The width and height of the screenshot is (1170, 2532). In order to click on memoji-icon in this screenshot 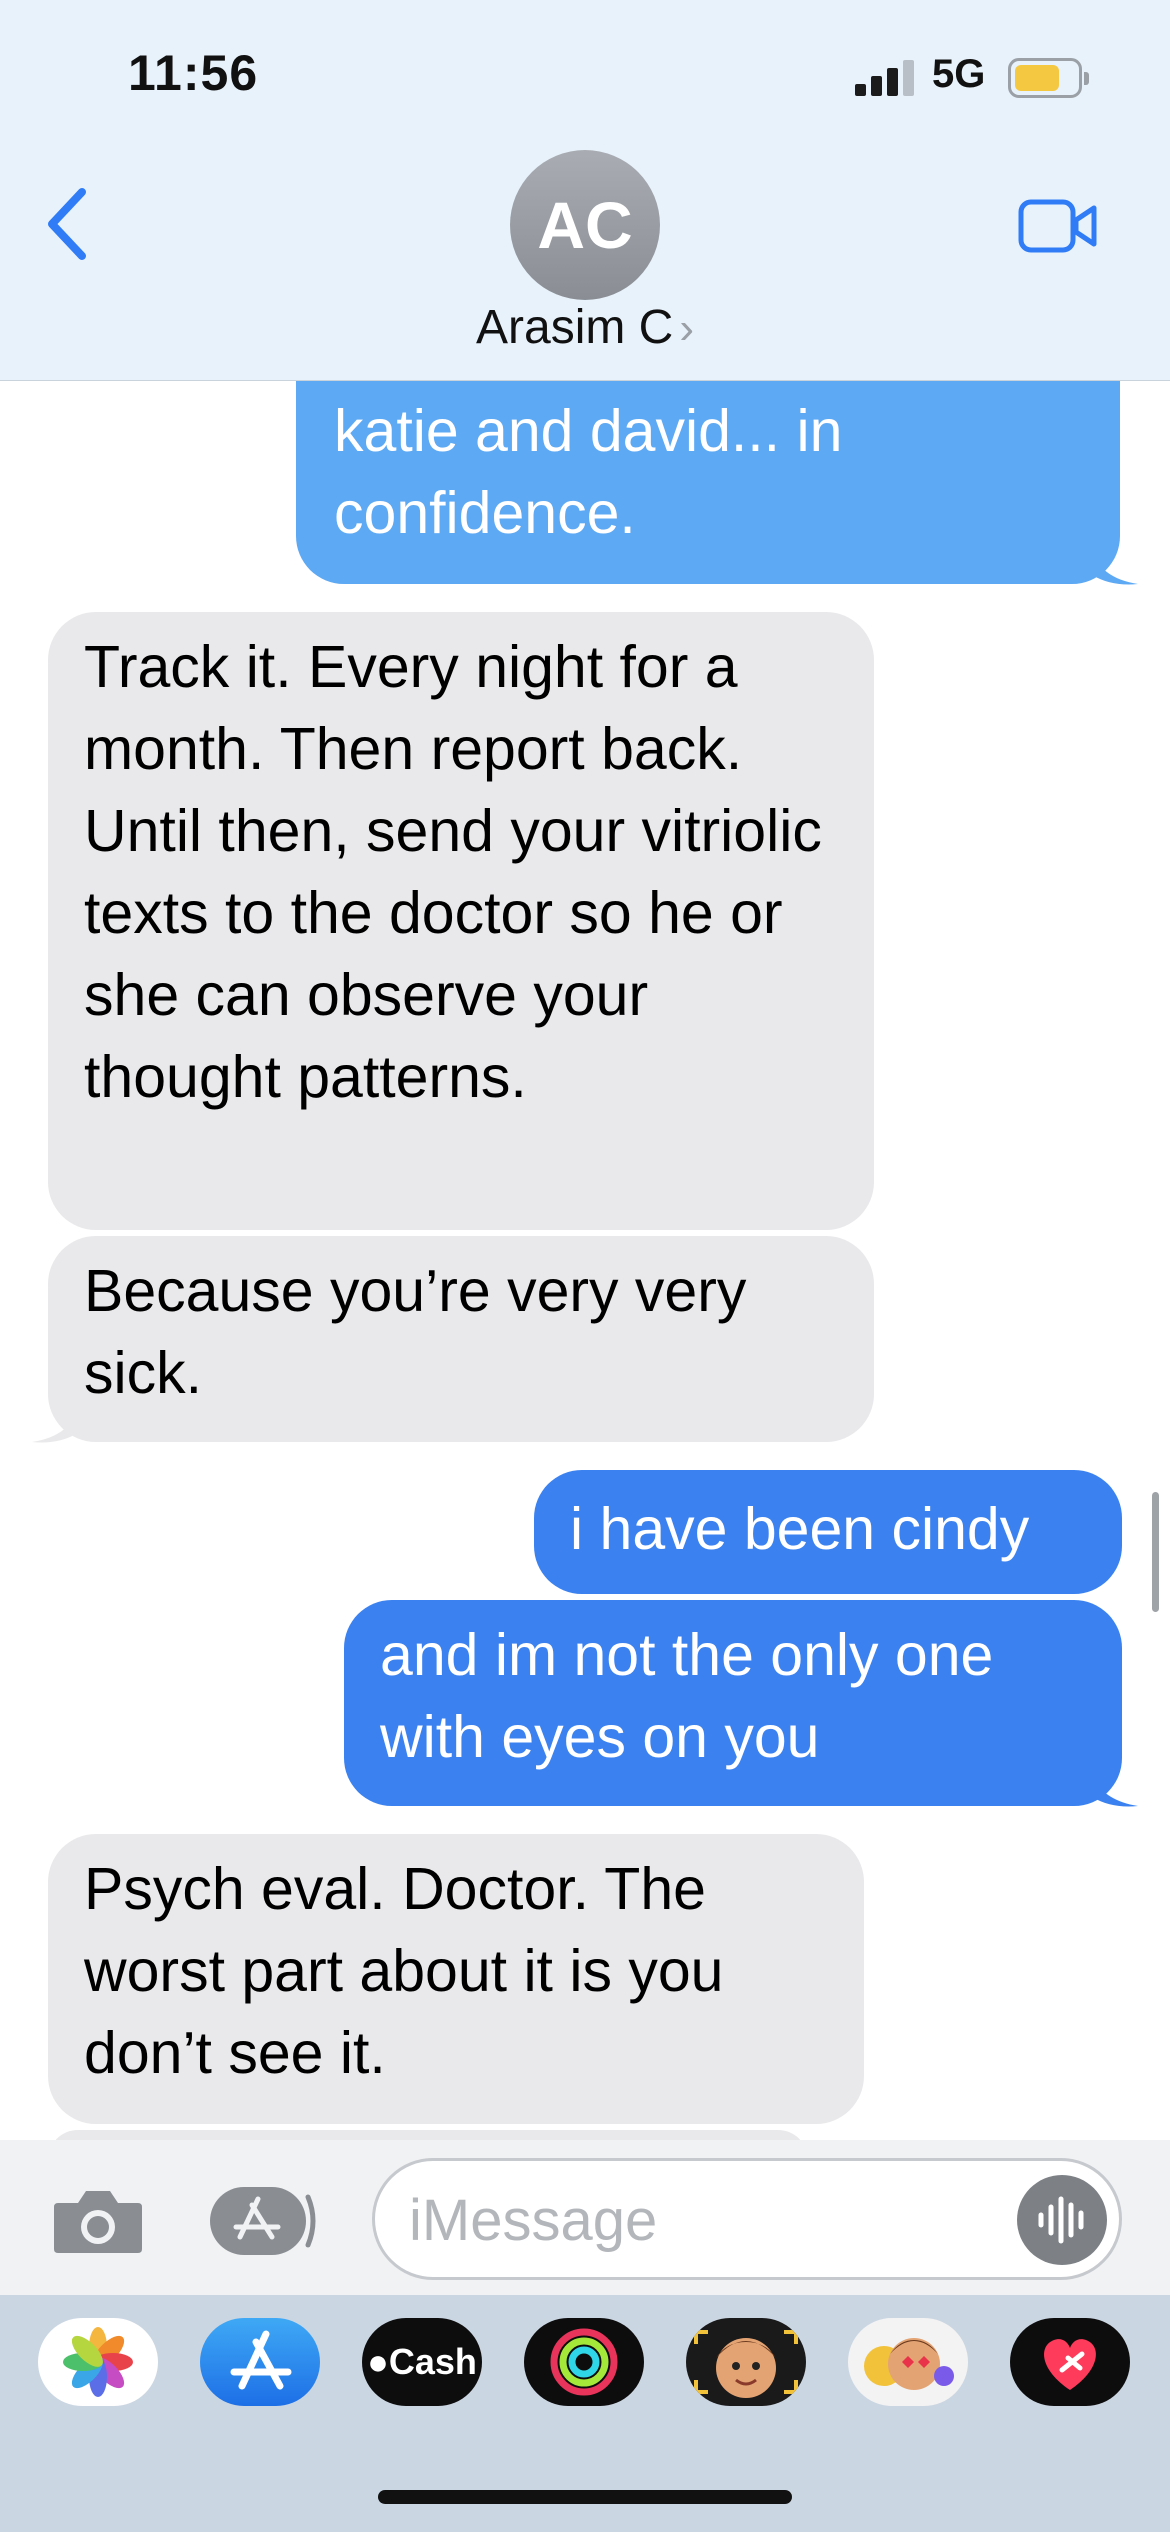, I will do `click(746, 2362)`.